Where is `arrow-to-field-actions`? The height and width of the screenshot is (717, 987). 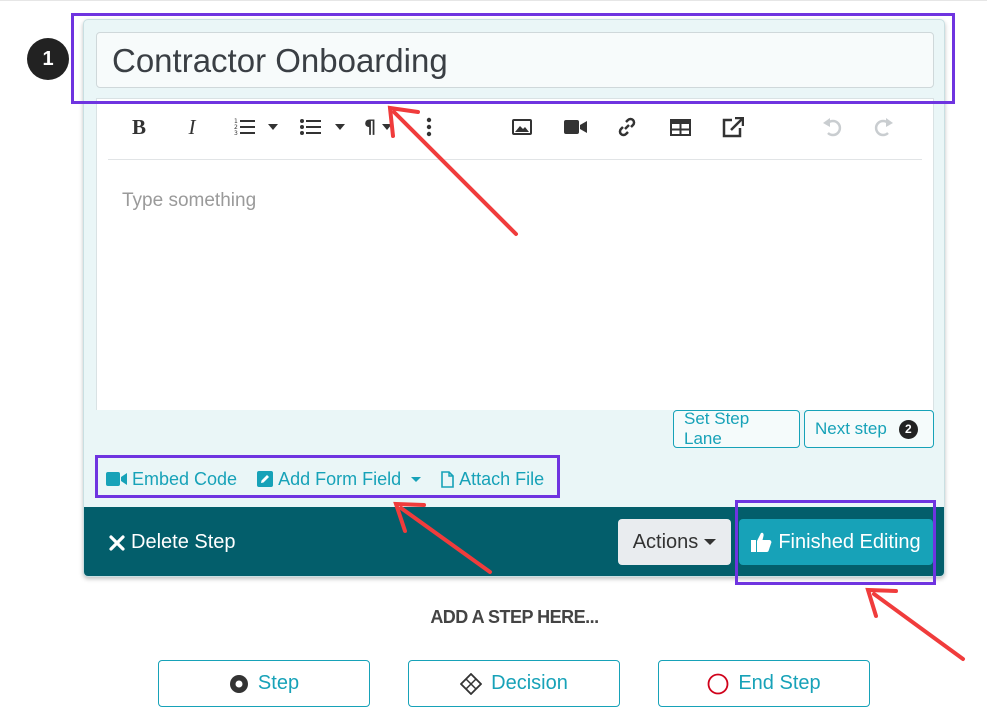 arrow-to-field-actions is located at coordinates (445, 540).